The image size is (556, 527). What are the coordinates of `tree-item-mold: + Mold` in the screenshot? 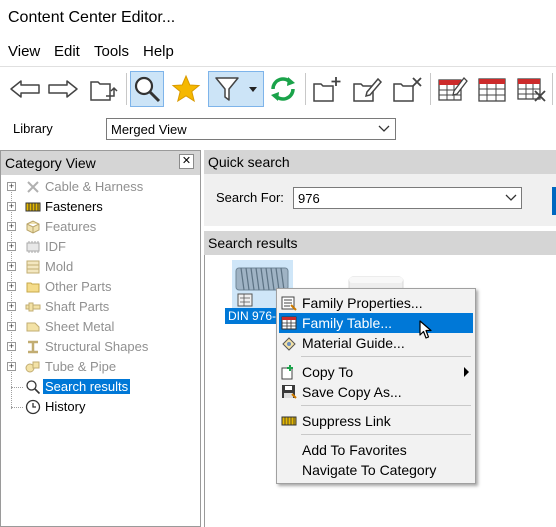 It's located at (100, 267).